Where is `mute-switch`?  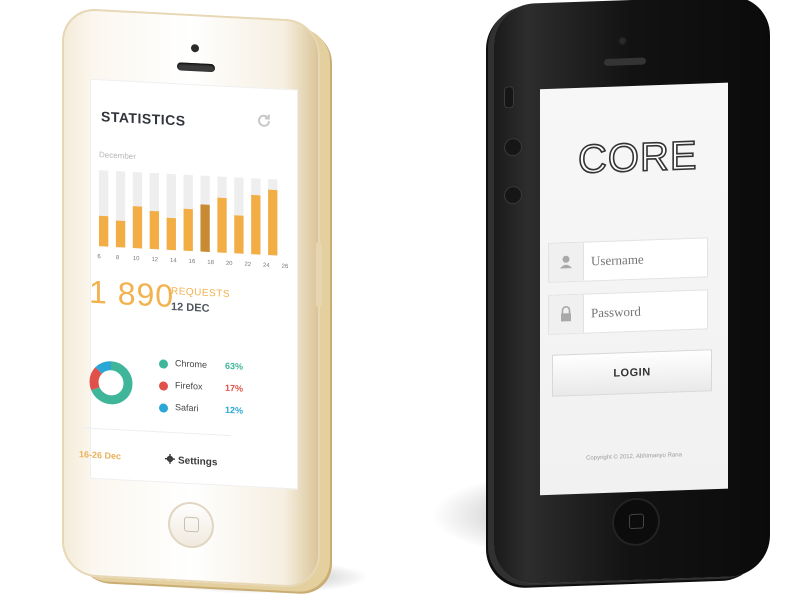 mute-switch is located at coordinates (509, 97).